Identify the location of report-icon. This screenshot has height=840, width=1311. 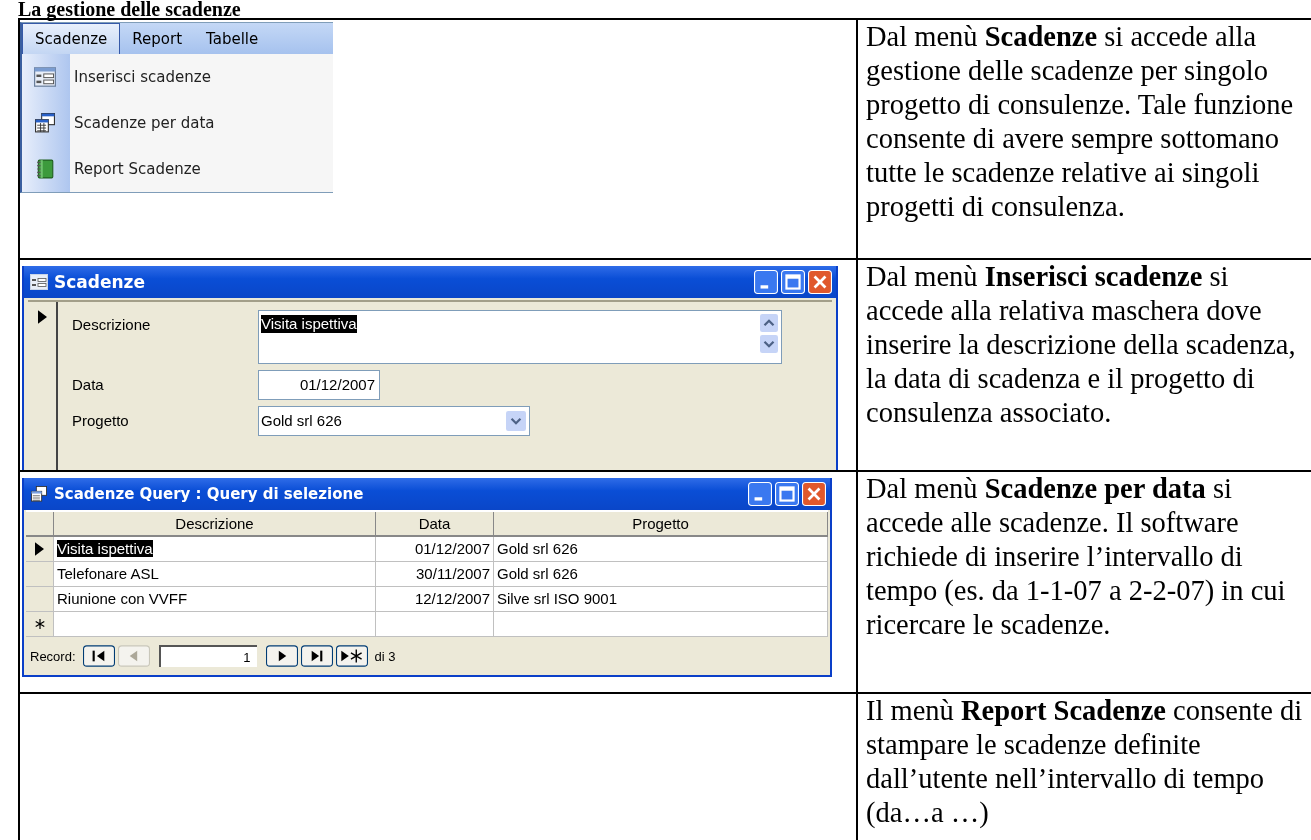
(45, 169).